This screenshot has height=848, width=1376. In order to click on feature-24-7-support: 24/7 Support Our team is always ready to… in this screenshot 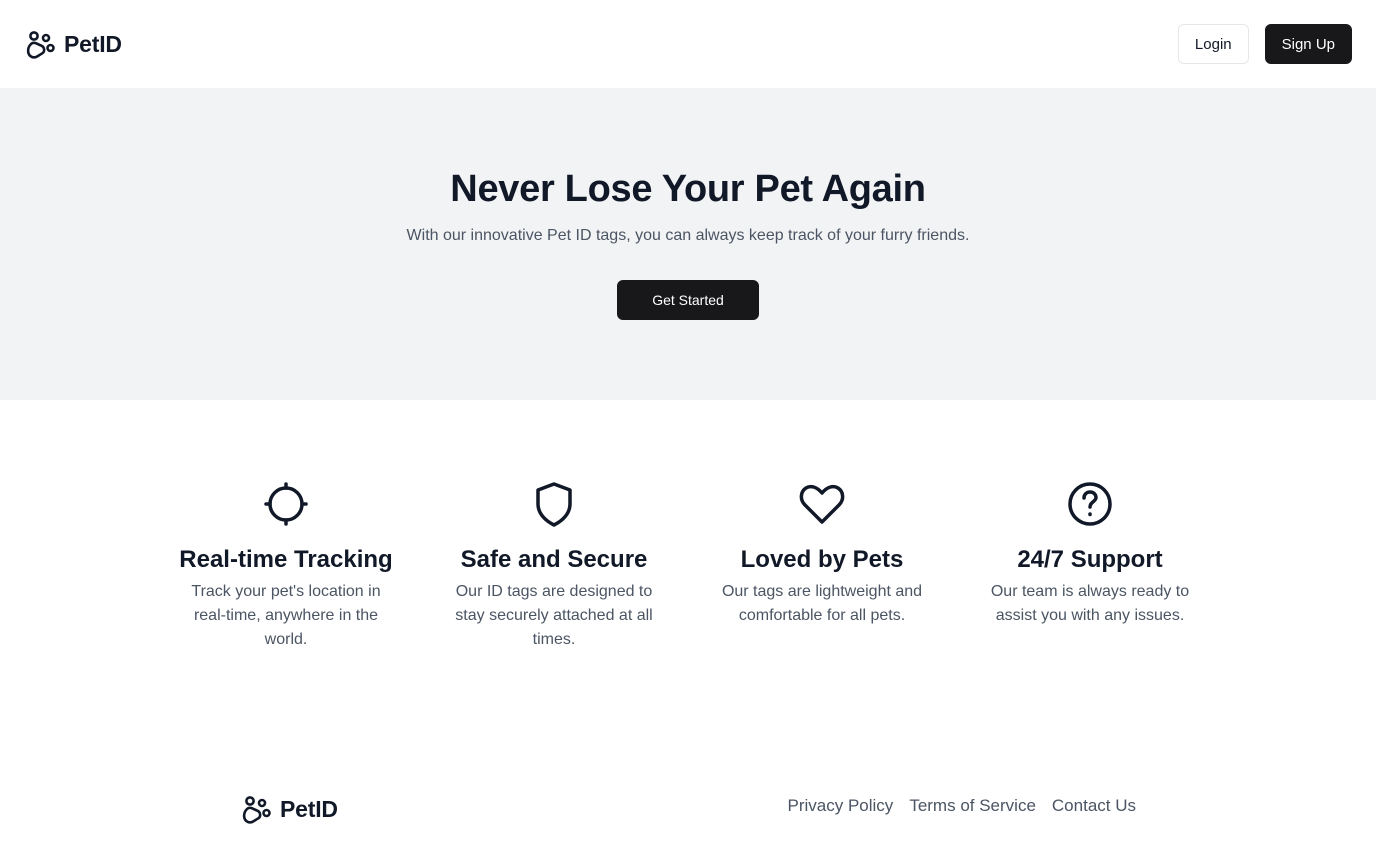, I will do `click(1090, 554)`.